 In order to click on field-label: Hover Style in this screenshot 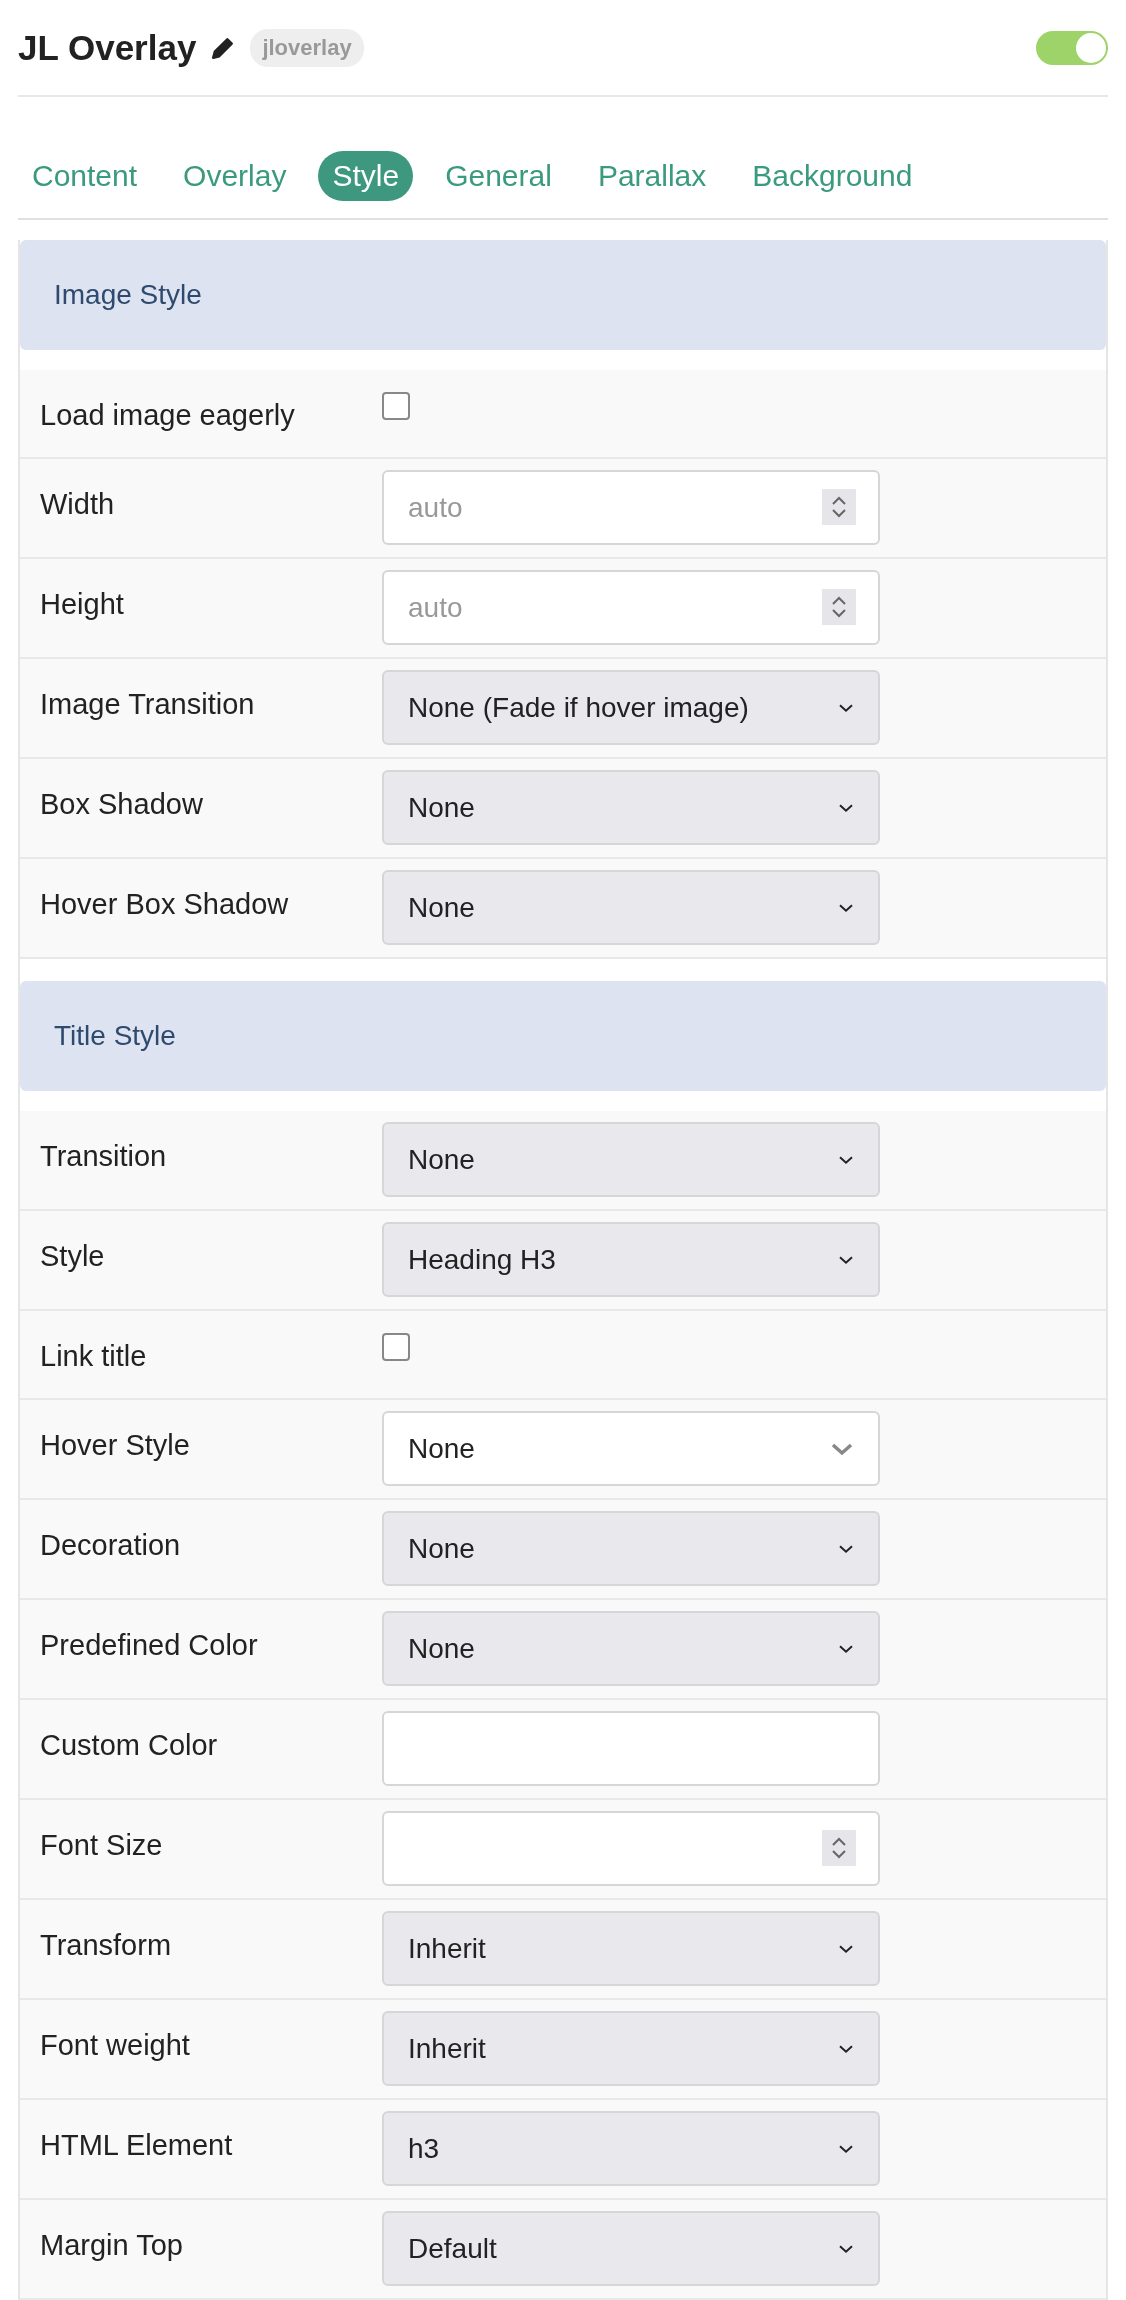, I will do `click(115, 1445)`.